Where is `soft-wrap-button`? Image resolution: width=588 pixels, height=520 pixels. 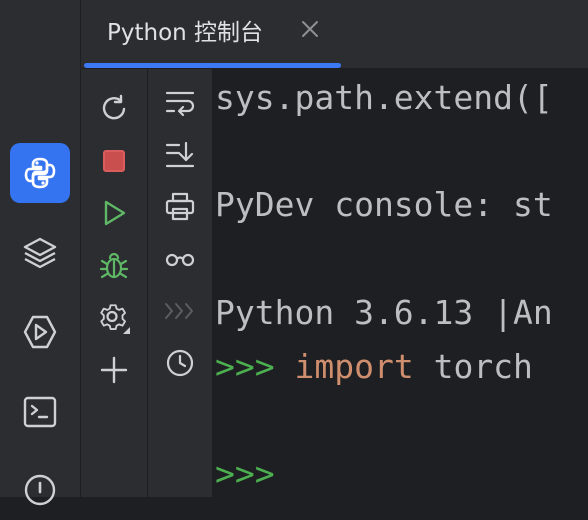 soft-wrap-button is located at coordinates (180, 102).